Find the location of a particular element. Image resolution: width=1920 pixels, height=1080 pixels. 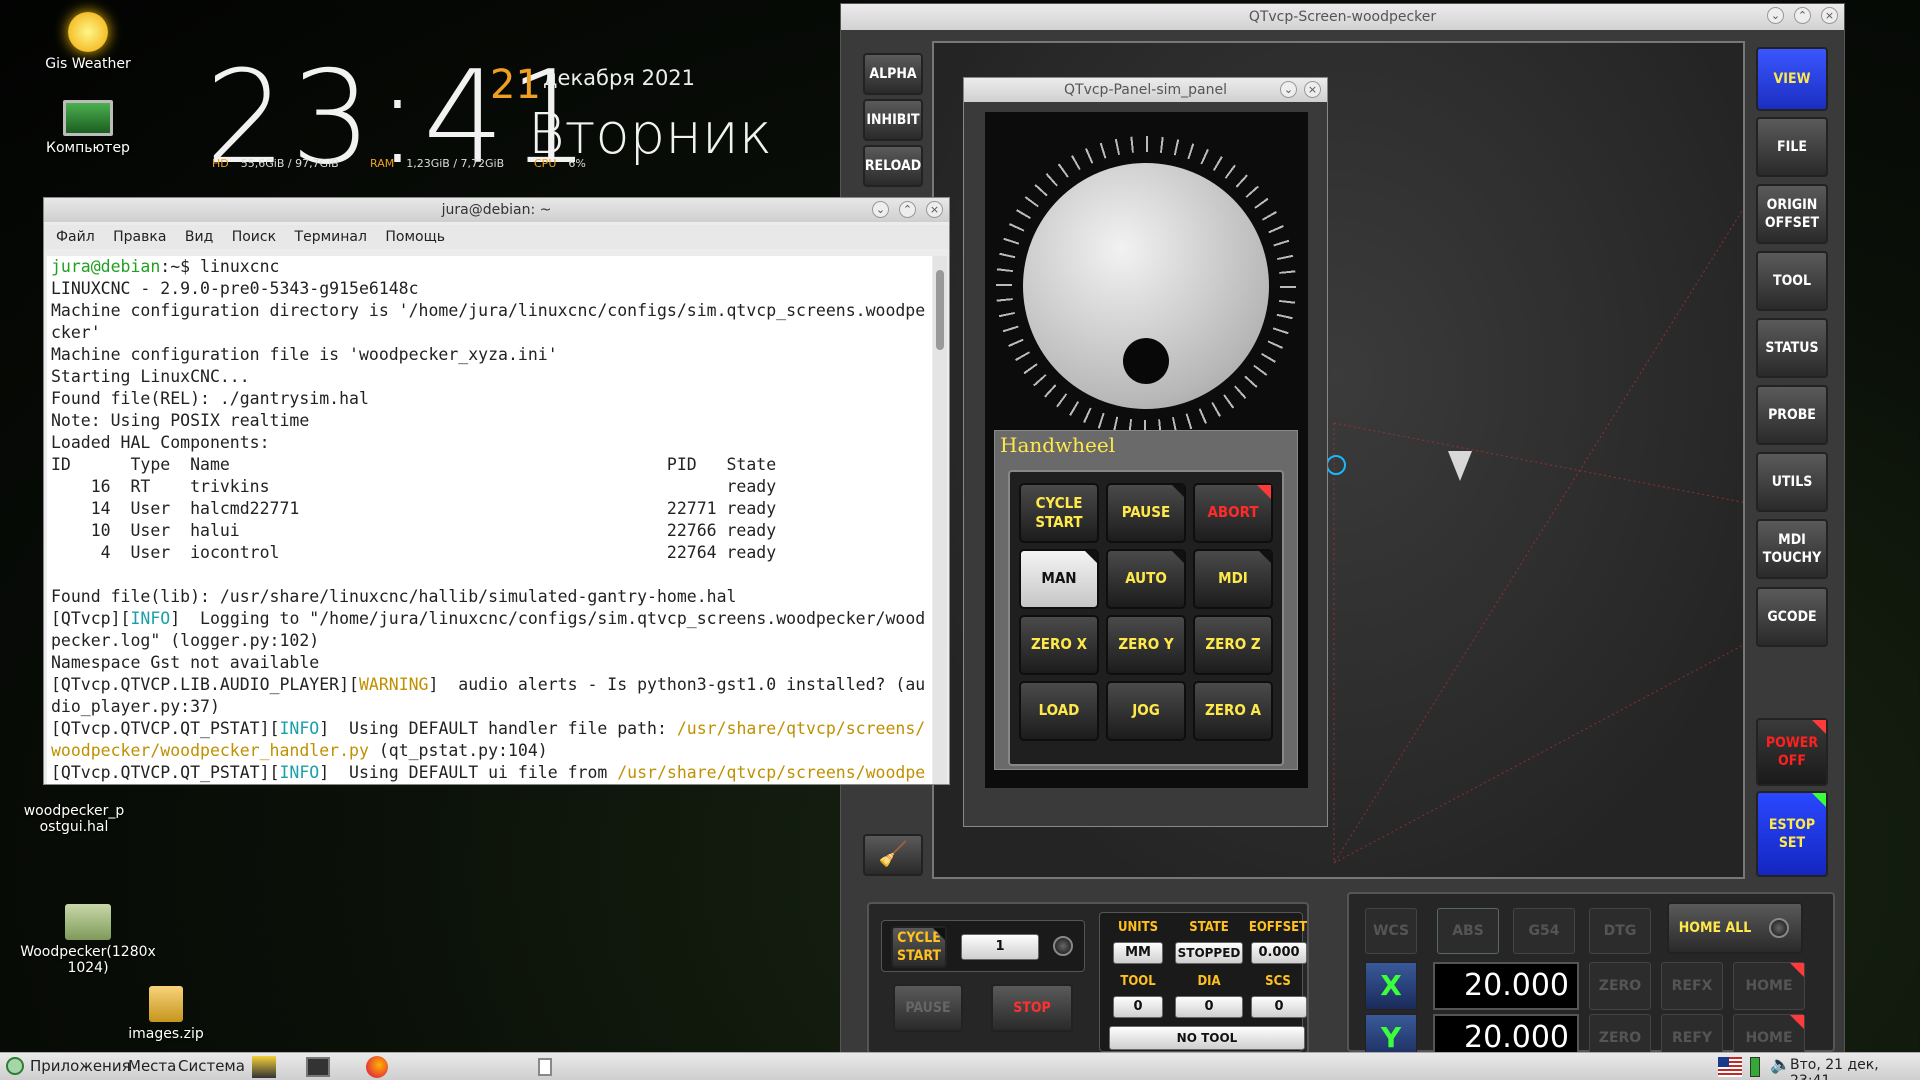

clock-datetime: Вто, 21 дек, 23:41 is located at coordinates (1855, 1068).